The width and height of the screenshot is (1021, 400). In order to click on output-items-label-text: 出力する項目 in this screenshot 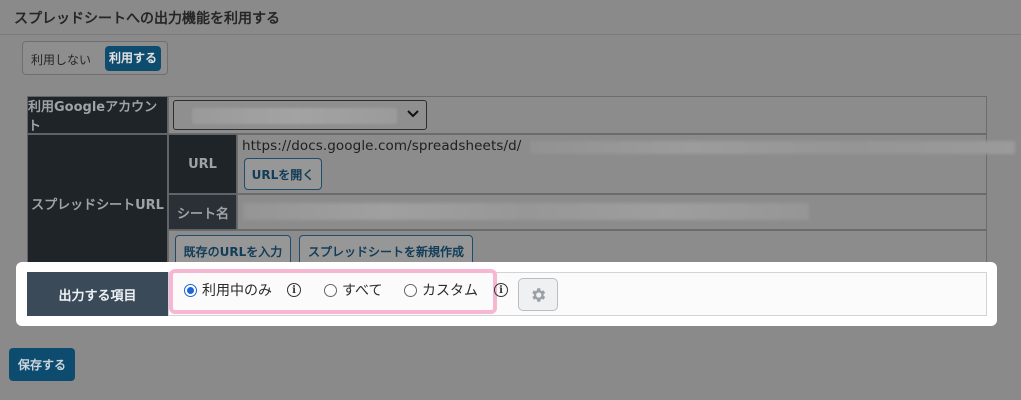, I will do `click(97, 296)`.